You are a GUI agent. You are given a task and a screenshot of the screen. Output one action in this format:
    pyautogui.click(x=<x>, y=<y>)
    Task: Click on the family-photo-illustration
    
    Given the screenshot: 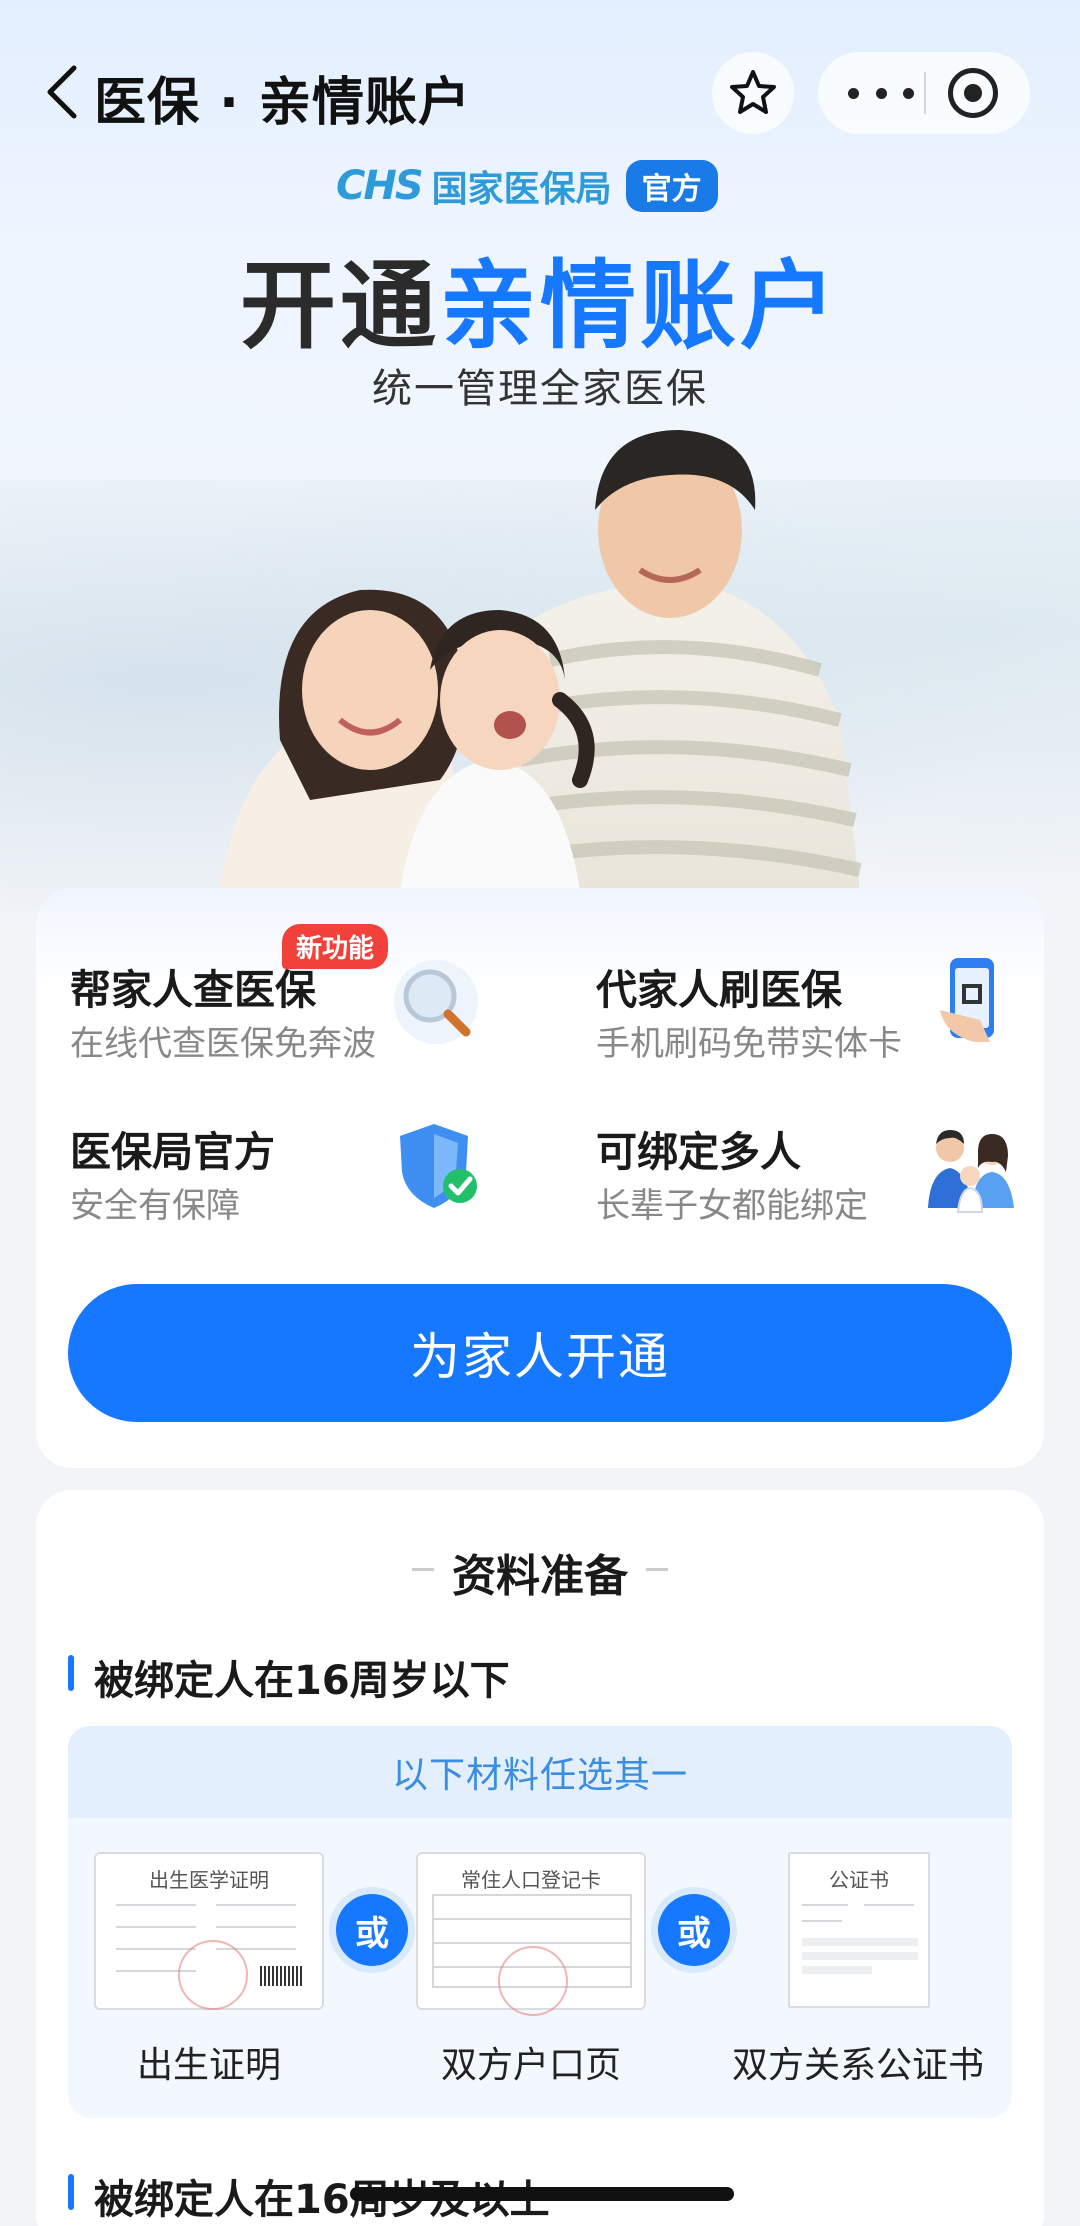 What is the action you would take?
    pyautogui.click(x=541, y=660)
    